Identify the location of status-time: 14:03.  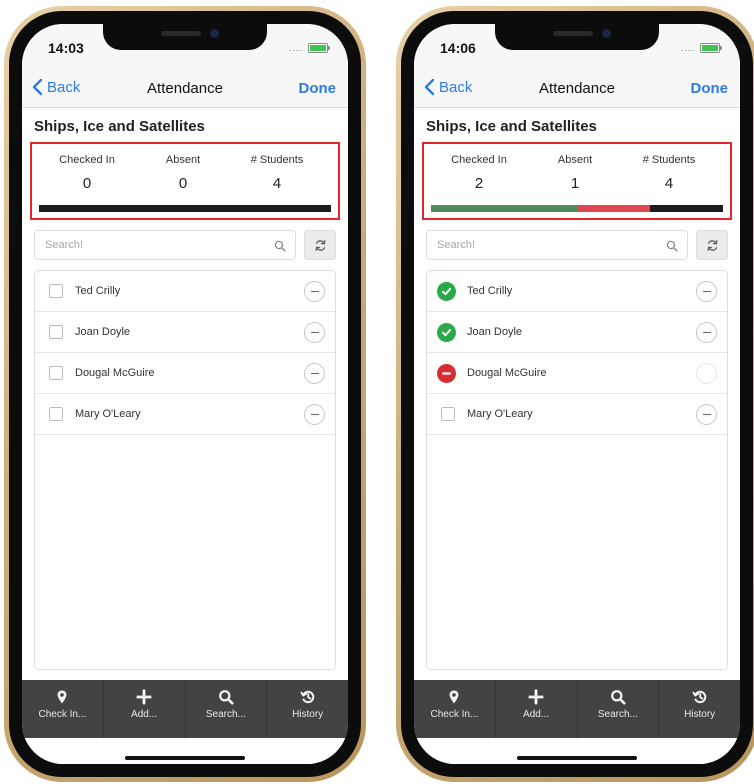
(66, 48).